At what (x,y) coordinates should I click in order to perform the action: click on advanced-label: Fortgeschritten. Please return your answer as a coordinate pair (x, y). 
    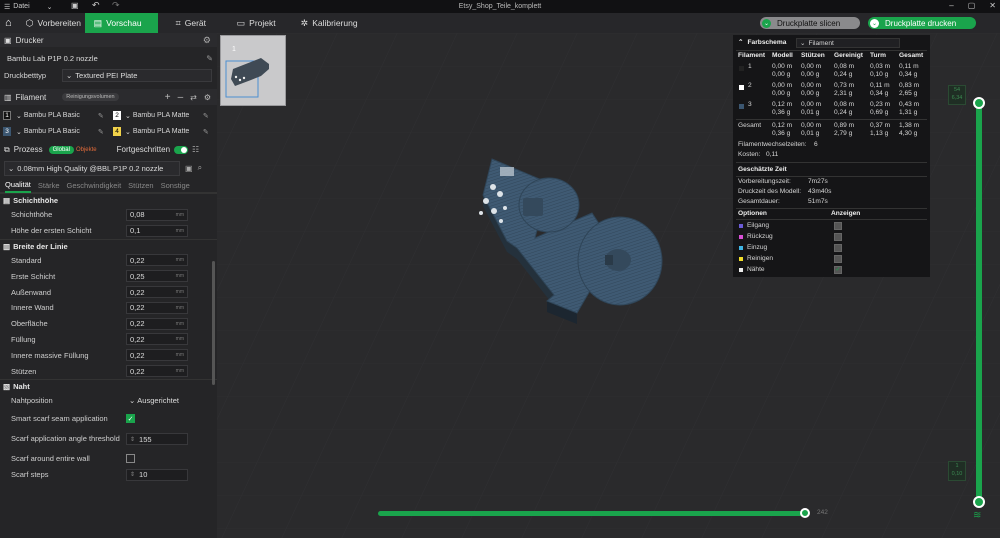
    Looking at the image, I should click on (143, 149).